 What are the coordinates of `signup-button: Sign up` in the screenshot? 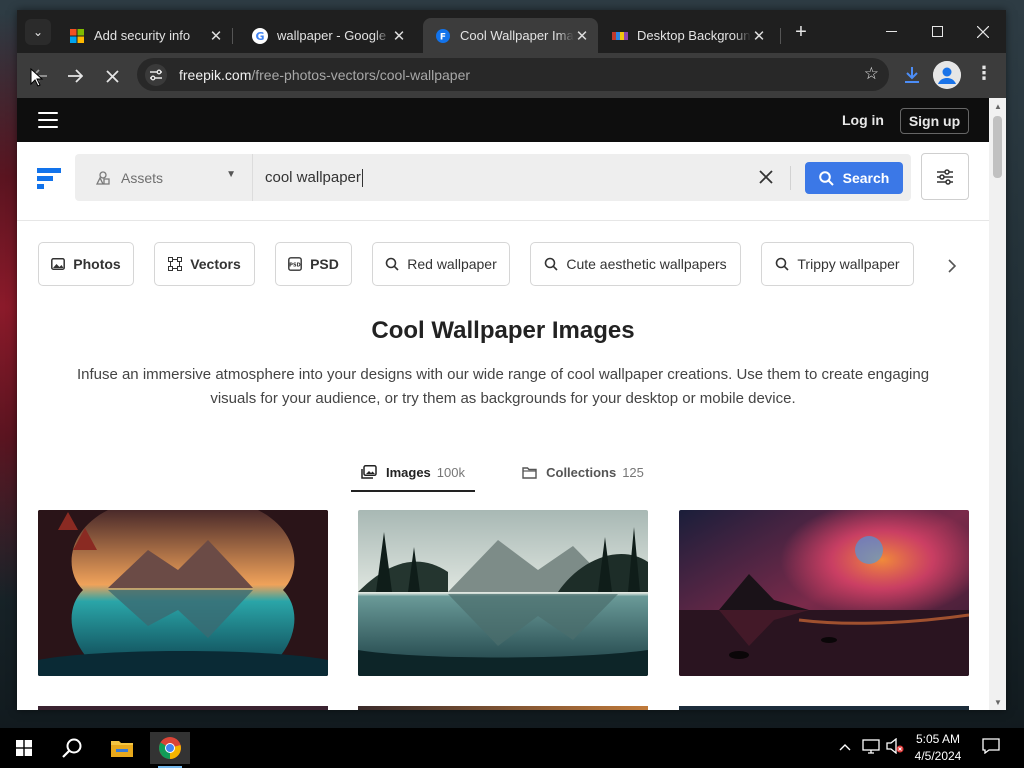 It's located at (934, 121).